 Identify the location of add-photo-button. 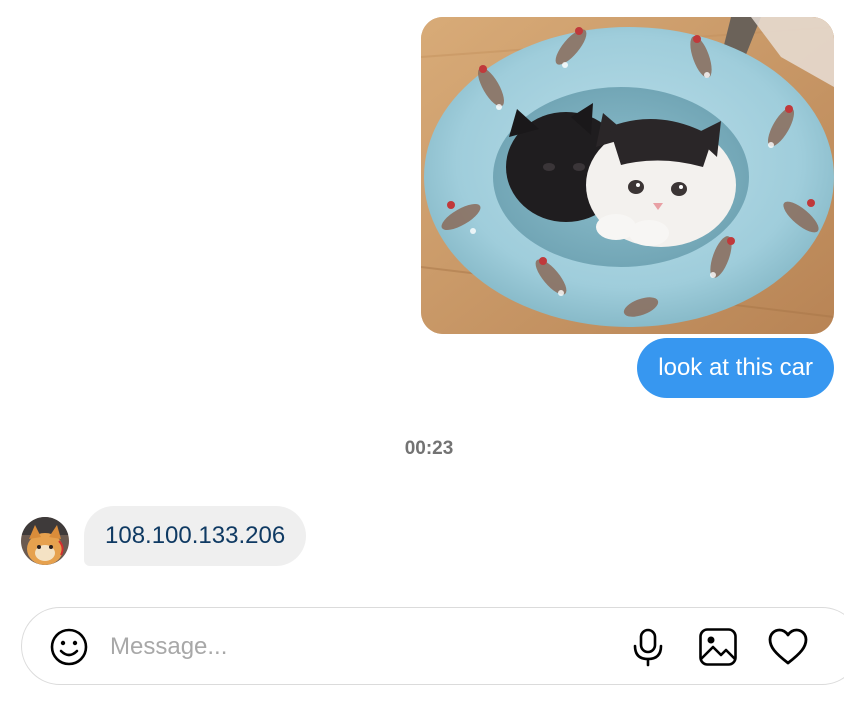
(718, 647).